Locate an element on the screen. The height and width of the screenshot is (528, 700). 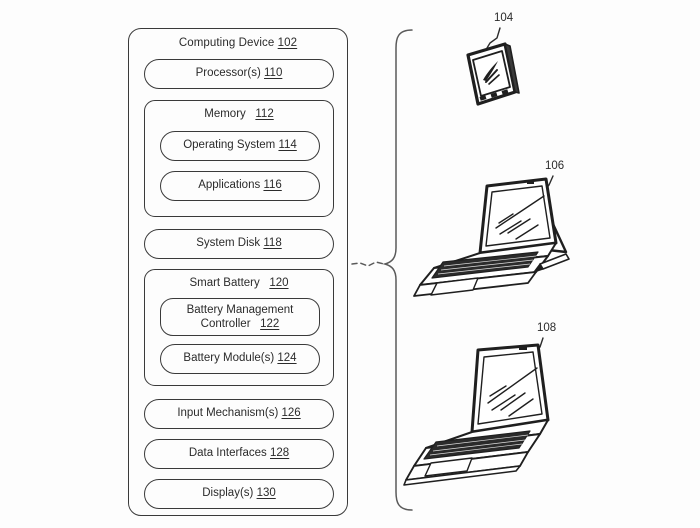
smartphone-body is located at coordinates (491, 74).